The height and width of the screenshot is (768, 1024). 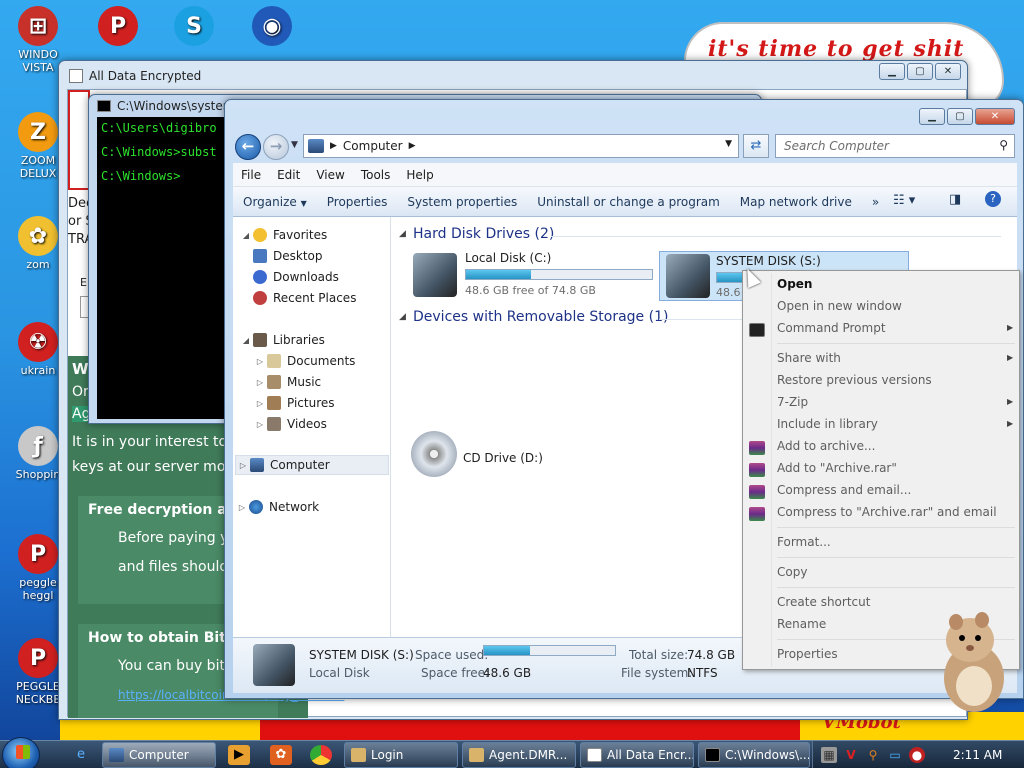 I want to click on breadcrumb-computer: Computer, so click(x=373, y=146).